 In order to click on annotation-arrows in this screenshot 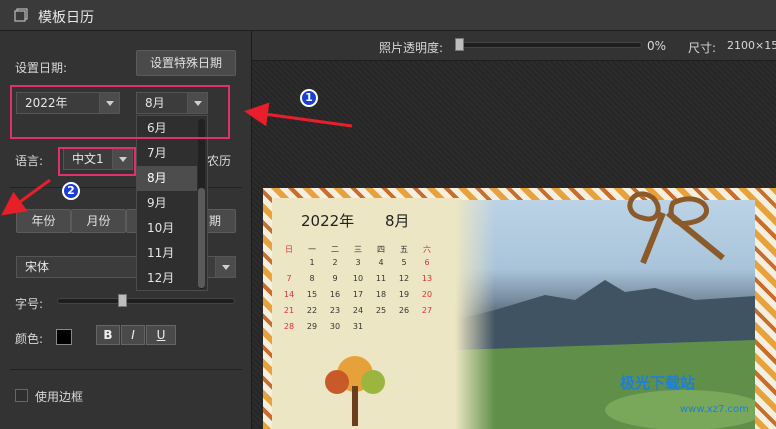, I will do `click(177, 159)`.